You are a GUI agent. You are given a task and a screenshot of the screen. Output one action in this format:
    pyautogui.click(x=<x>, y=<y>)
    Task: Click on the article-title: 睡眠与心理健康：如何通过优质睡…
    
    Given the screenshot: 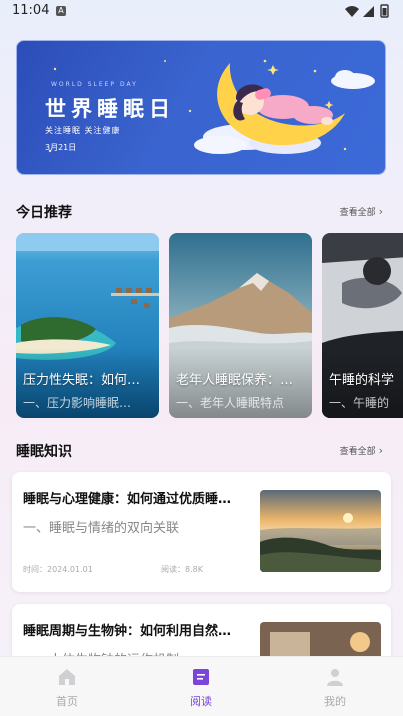 What is the action you would take?
    pyautogui.click(x=127, y=499)
    